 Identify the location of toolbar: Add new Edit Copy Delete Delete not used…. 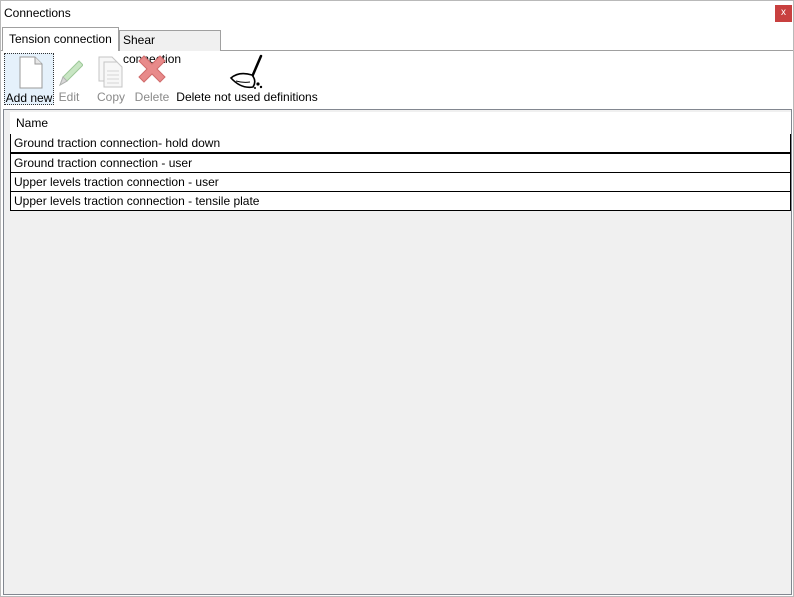
(397, 80).